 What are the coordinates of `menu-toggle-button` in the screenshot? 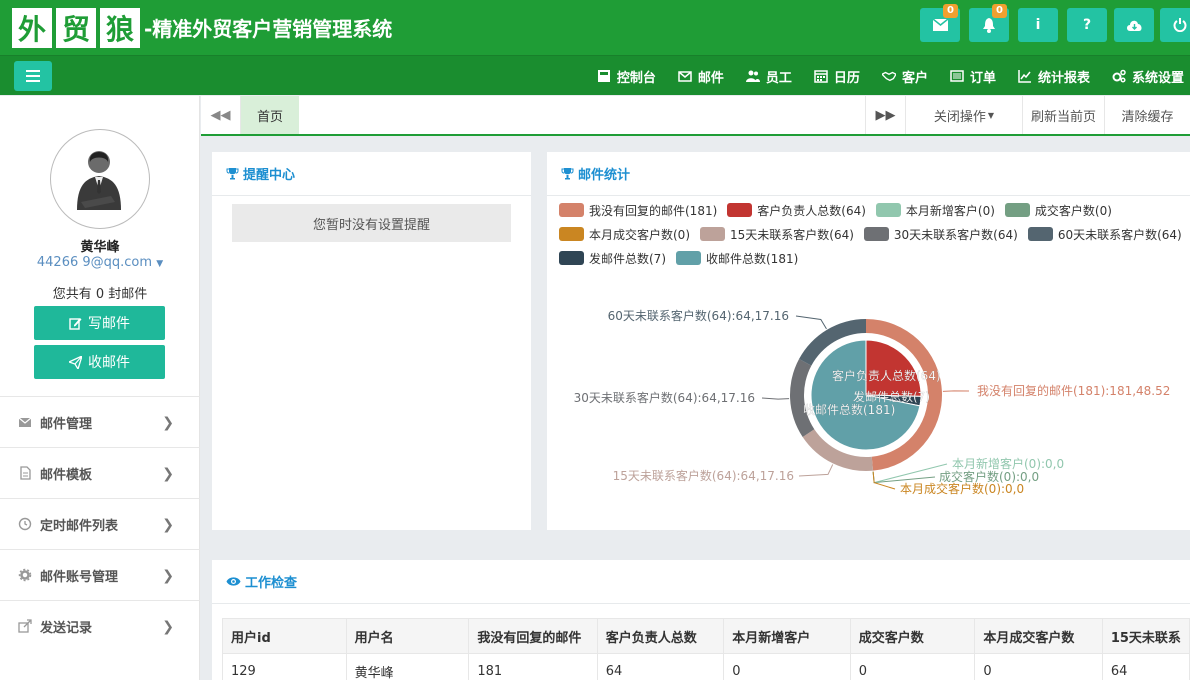 It's located at (33, 76).